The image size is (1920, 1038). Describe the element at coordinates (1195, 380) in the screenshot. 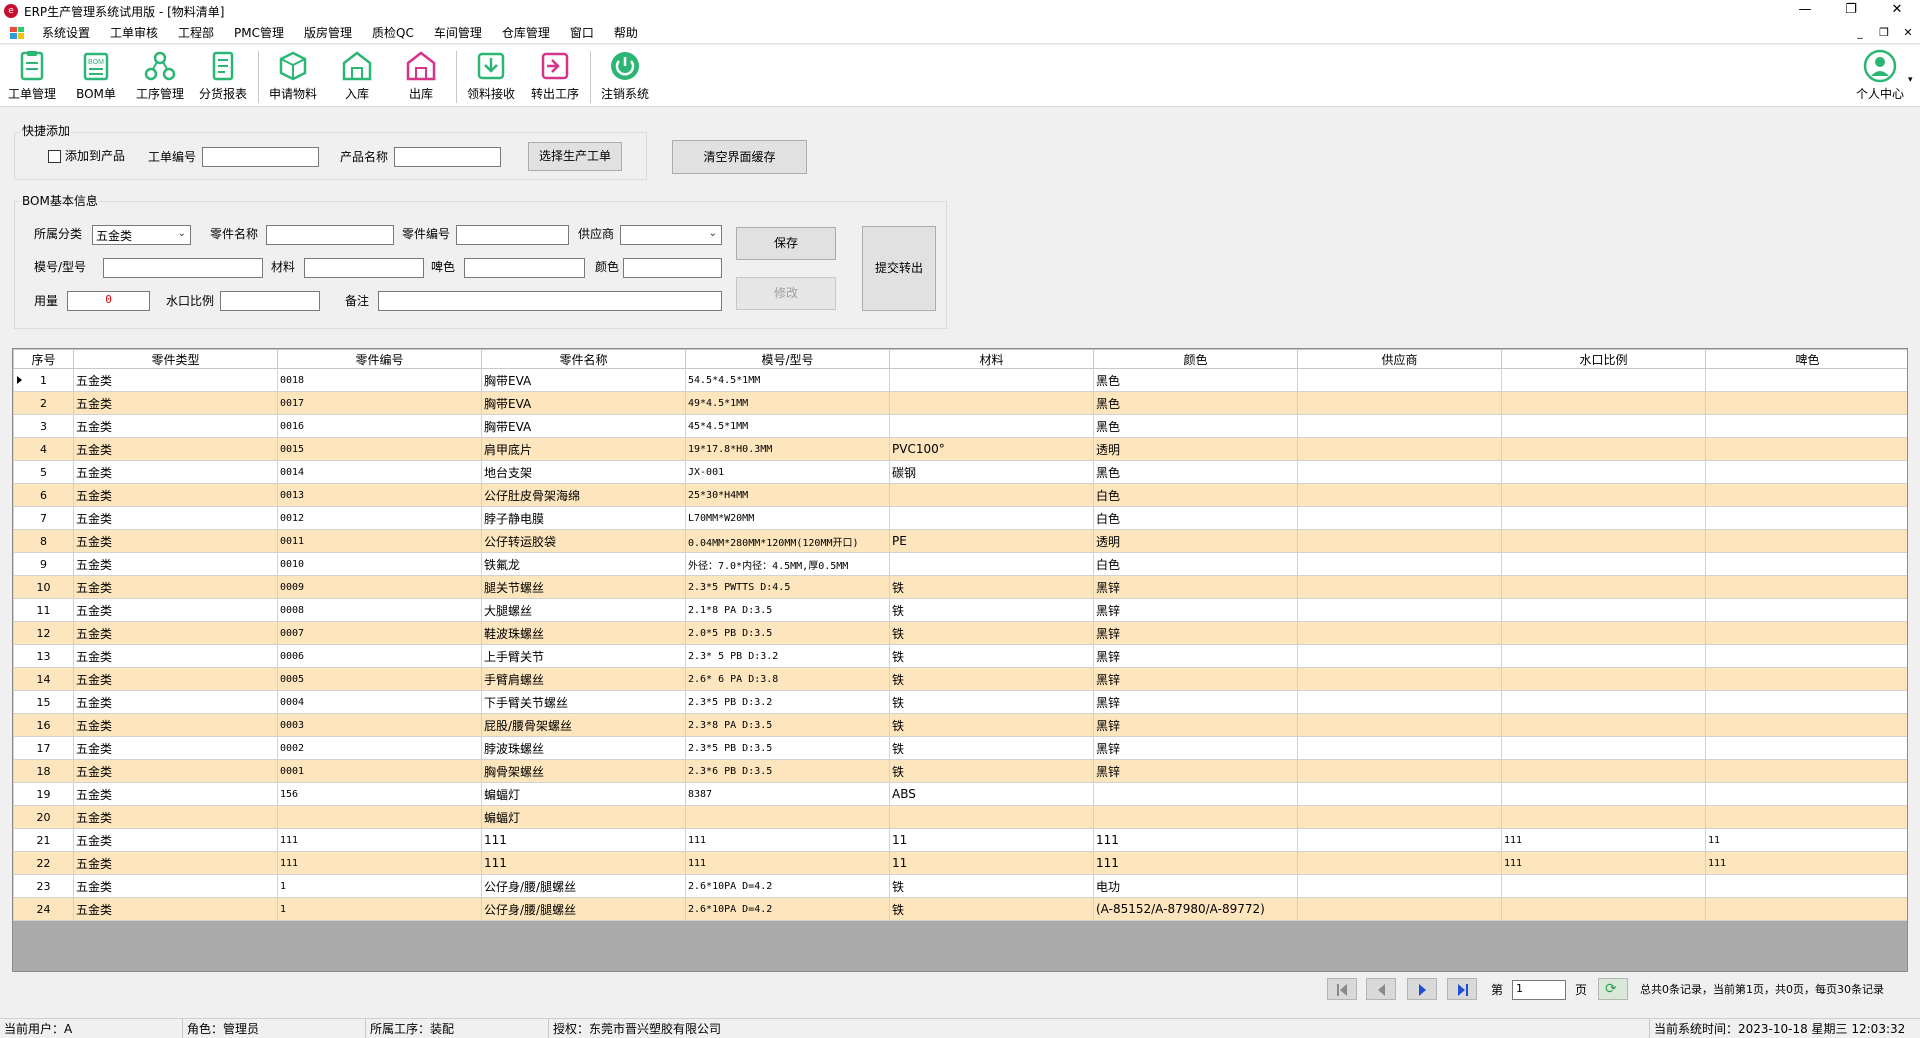

I see `color-cell: 黑色` at that location.